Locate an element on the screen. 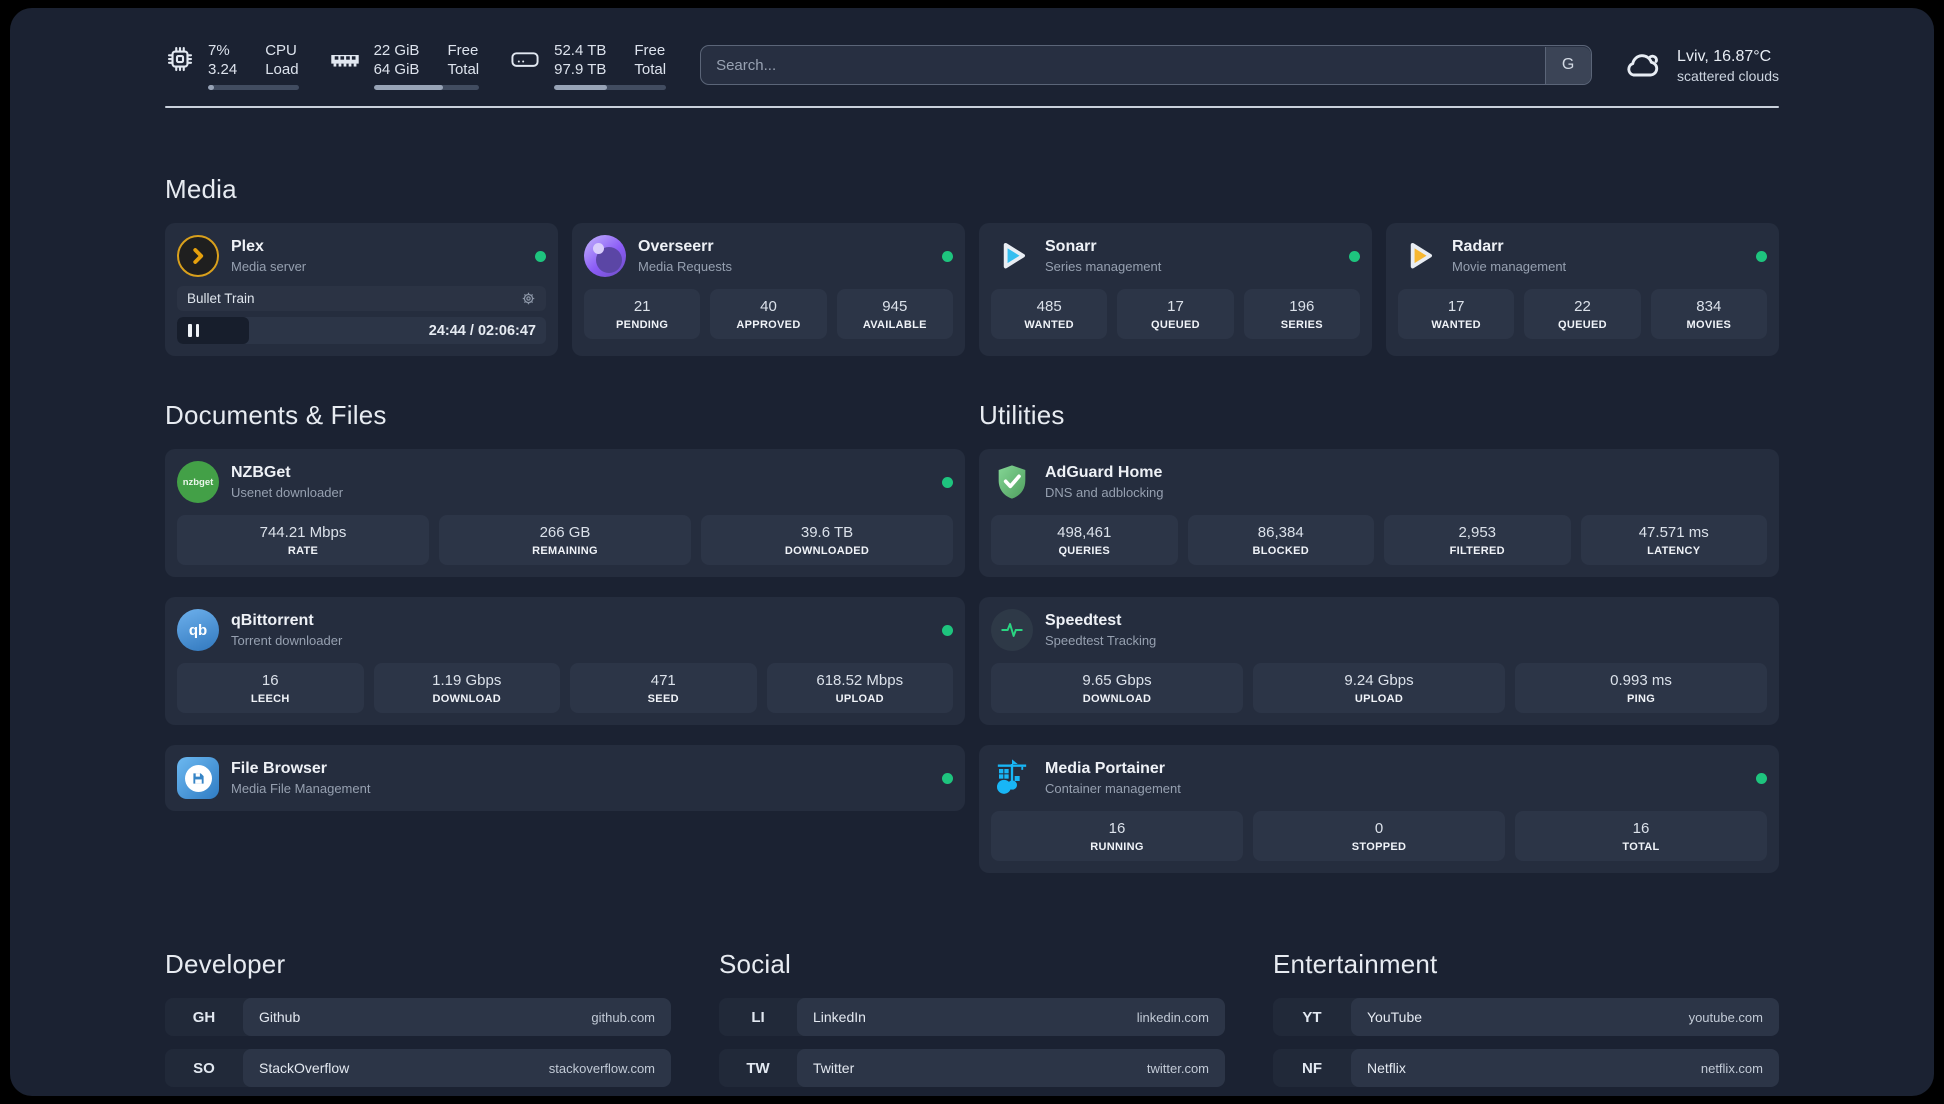  stat-series: 196 SERIES is located at coordinates (1301, 314).